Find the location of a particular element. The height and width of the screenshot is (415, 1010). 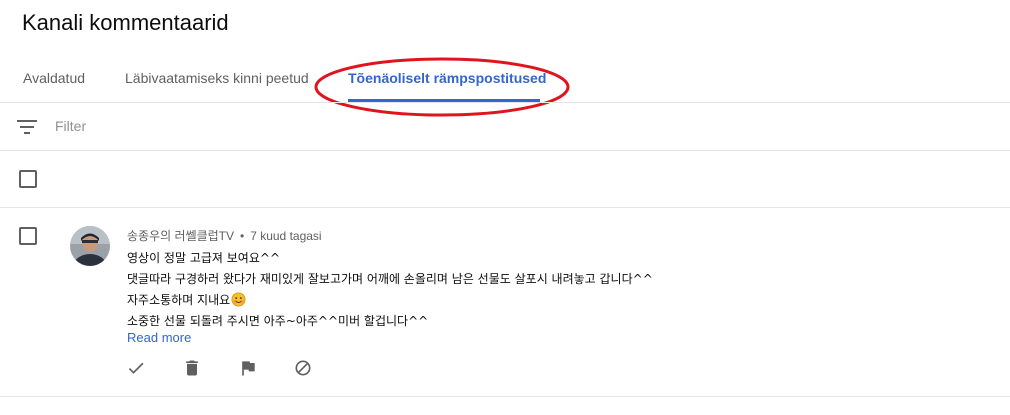

avatar is located at coordinates (90, 246).